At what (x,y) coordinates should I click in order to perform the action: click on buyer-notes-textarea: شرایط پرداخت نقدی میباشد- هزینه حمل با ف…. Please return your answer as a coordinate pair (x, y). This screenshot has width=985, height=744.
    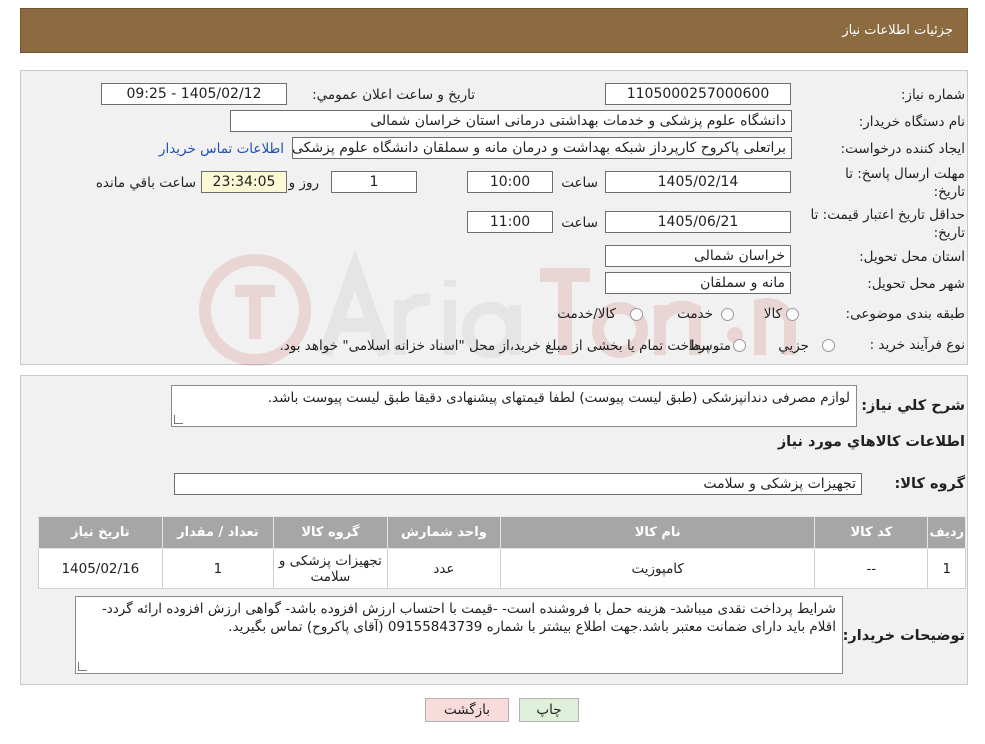
    Looking at the image, I should click on (459, 635).